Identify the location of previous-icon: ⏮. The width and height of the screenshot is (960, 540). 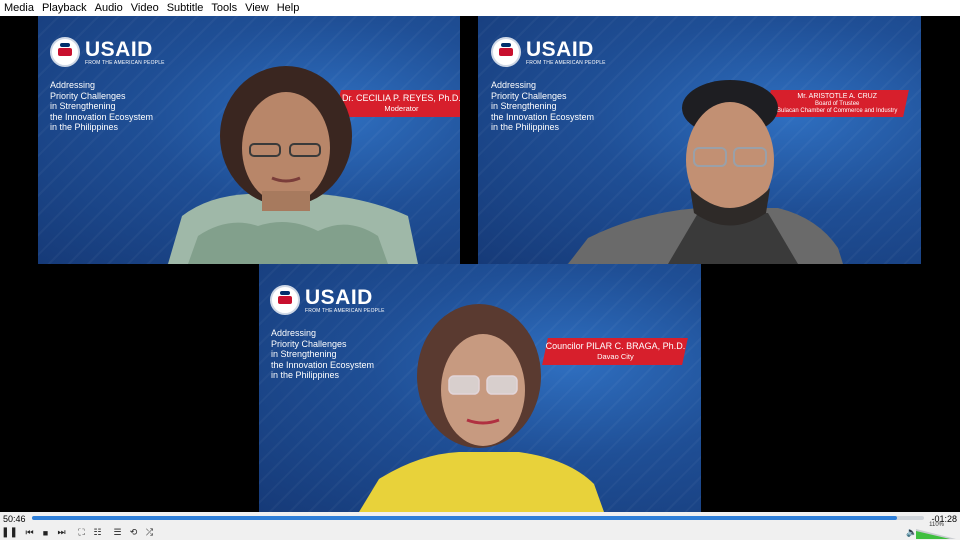
(29, 532).